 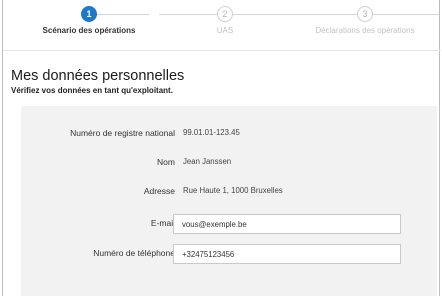 I want to click on name-label: Nom, so click(x=166, y=162).